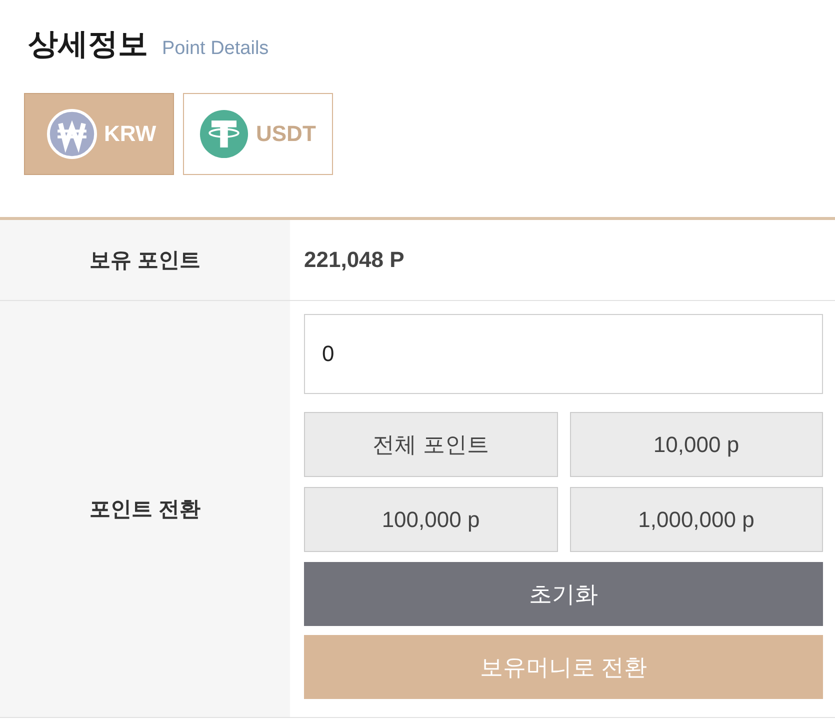 This screenshot has width=835, height=725. Describe the element at coordinates (215, 49) in the screenshot. I see `page-subtitle: Point Details` at that location.